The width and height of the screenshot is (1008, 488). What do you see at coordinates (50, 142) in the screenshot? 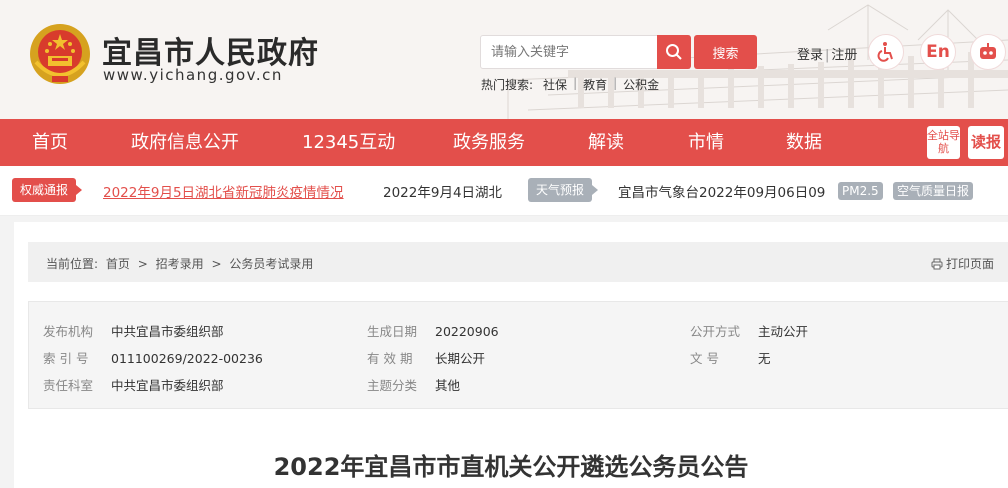
I see `nav-item-home: 首页` at bounding box center [50, 142].